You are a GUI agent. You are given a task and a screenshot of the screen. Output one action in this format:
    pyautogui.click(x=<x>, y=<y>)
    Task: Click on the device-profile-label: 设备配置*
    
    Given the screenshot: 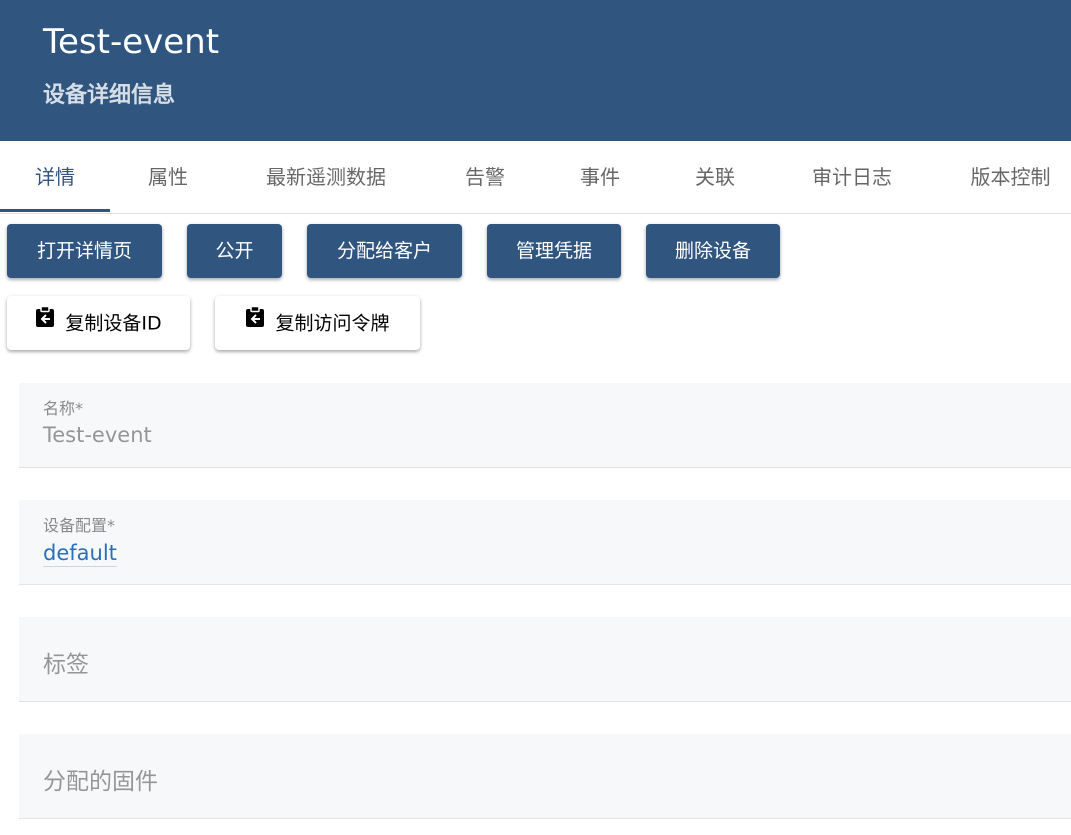 What is the action you would take?
    pyautogui.click(x=79, y=525)
    